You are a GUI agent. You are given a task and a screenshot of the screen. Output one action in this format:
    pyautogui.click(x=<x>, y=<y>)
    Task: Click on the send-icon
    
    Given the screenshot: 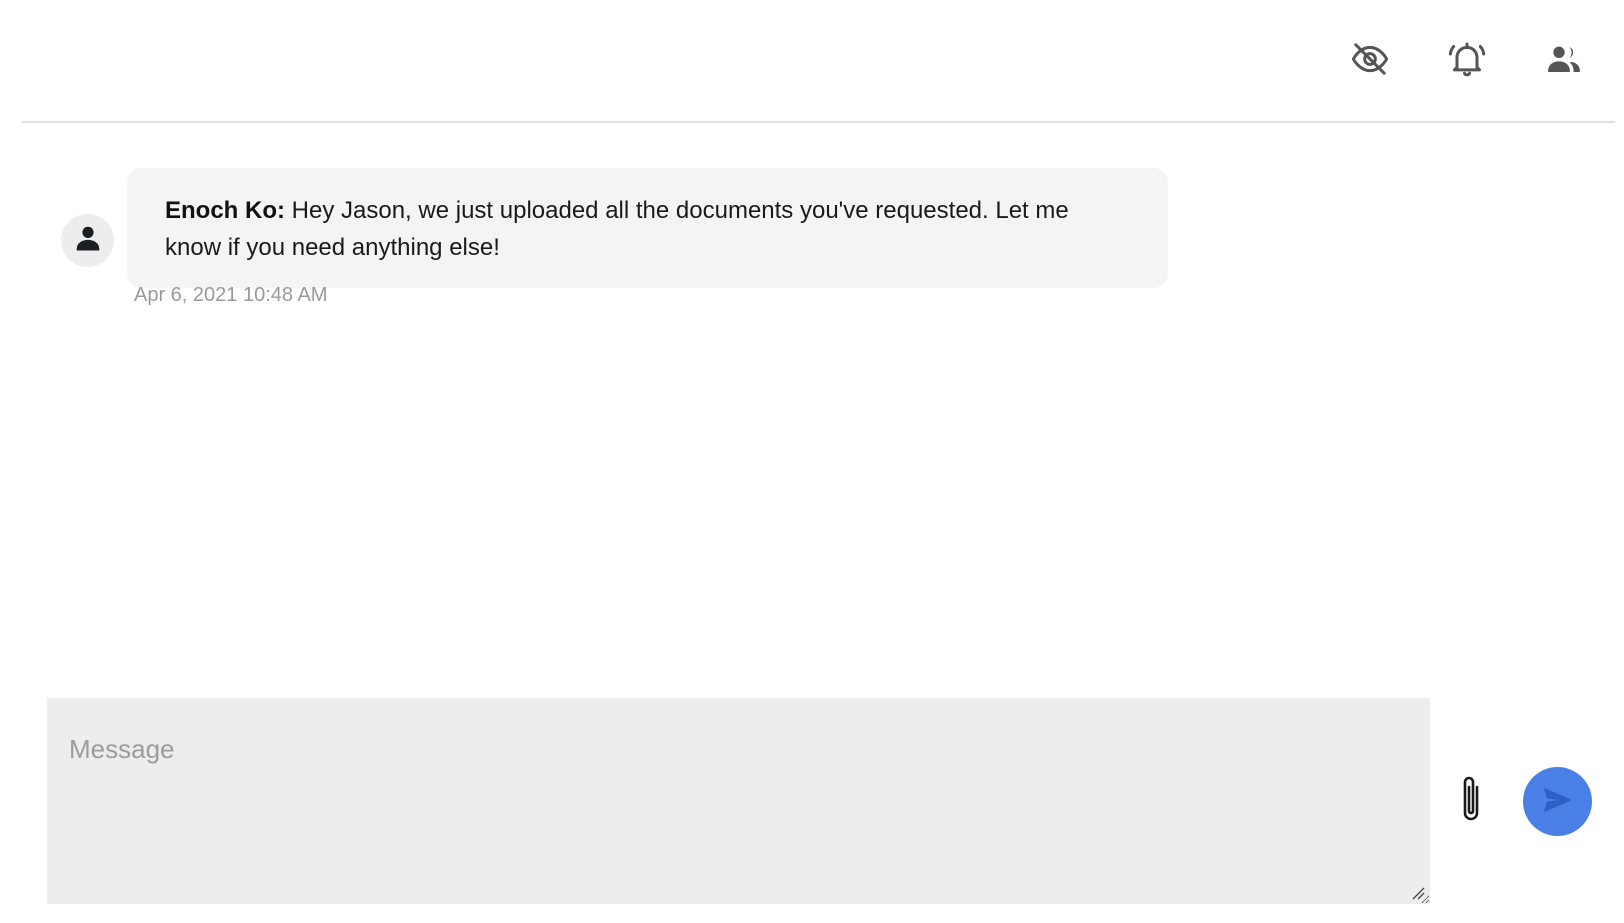 What is the action you would take?
    pyautogui.click(x=1558, y=801)
    